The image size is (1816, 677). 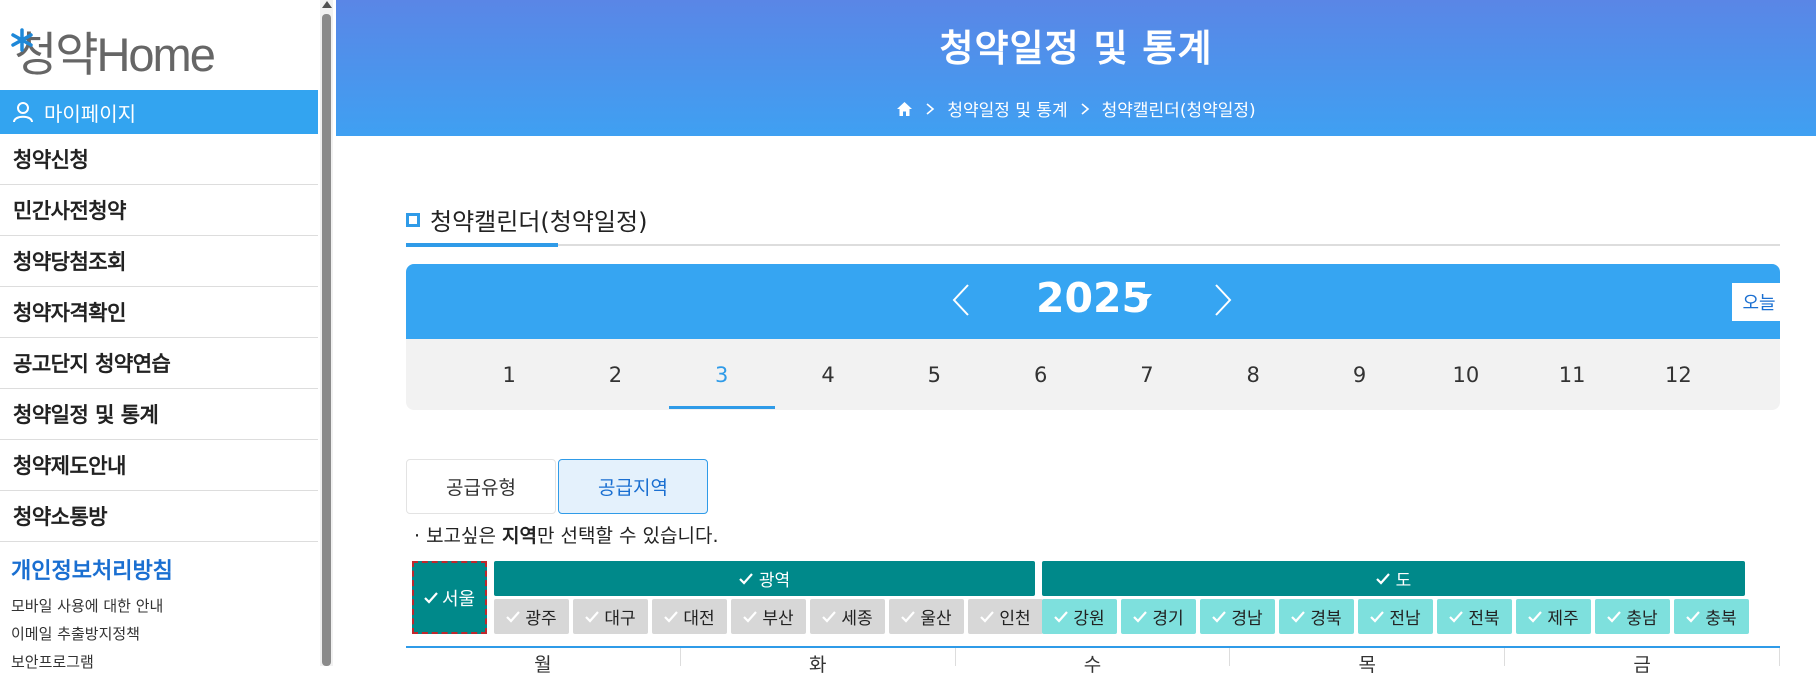 What do you see at coordinates (1326, 619) in the screenshot?
I see `region-label: 경북` at bounding box center [1326, 619].